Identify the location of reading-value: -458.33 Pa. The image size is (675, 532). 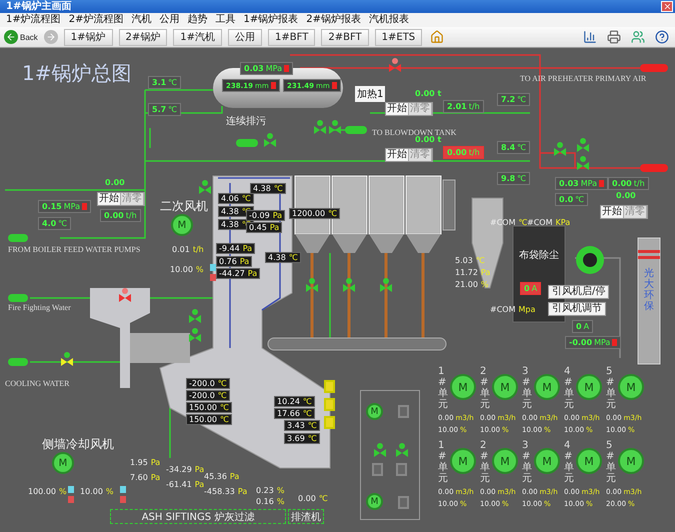
(226, 491).